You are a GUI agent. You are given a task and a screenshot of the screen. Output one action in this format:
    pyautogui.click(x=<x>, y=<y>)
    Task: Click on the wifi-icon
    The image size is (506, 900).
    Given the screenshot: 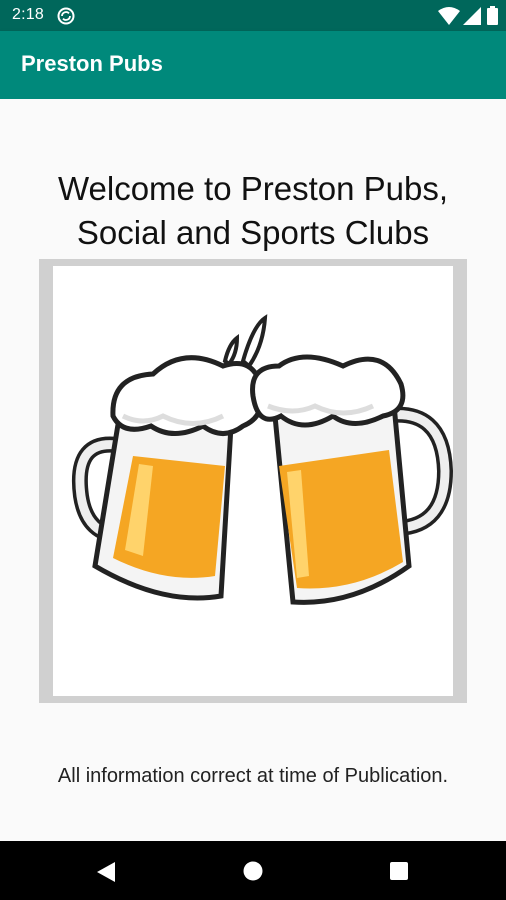 What is the action you would take?
    pyautogui.click(x=449, y=16)
    